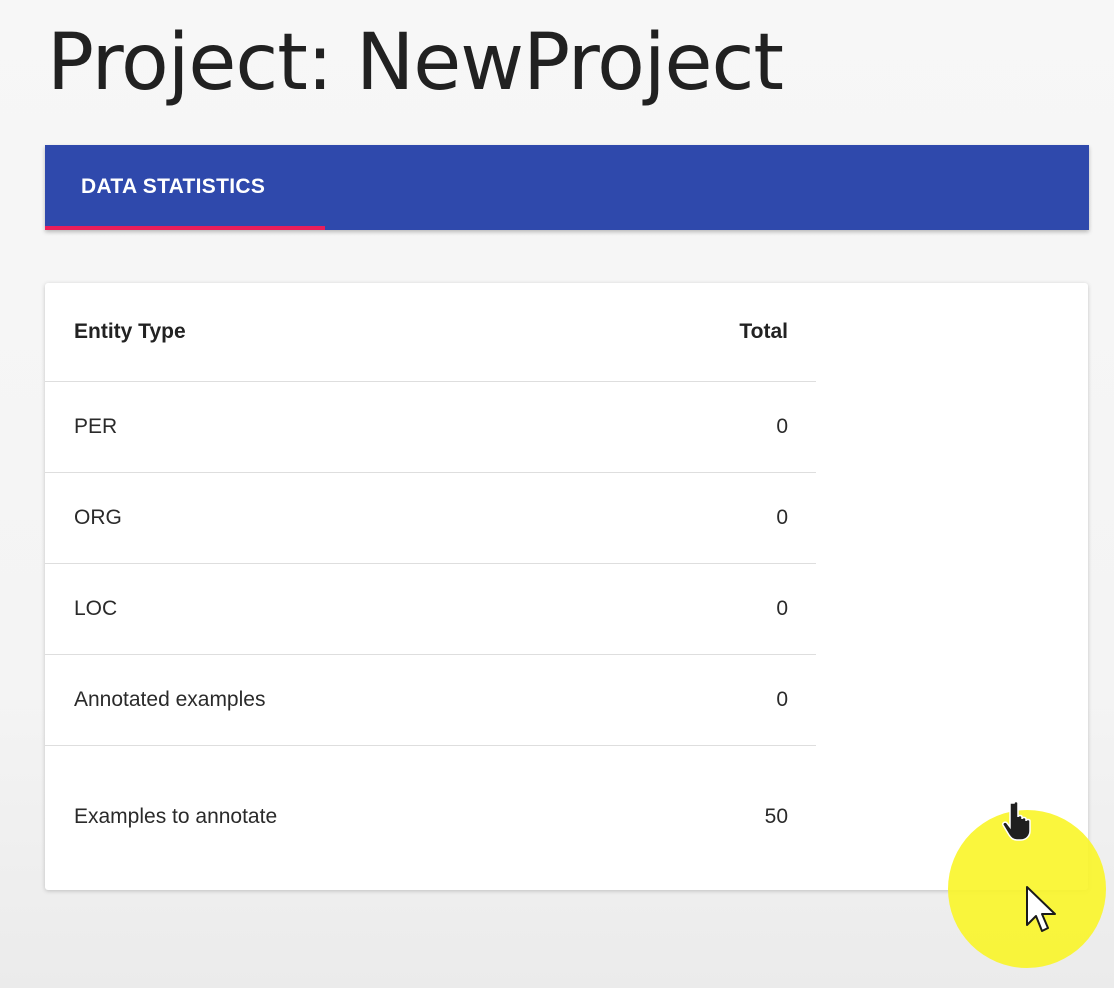  I want to click on tab-data-statistics: DATA STATISTICS, so click(185, 187).